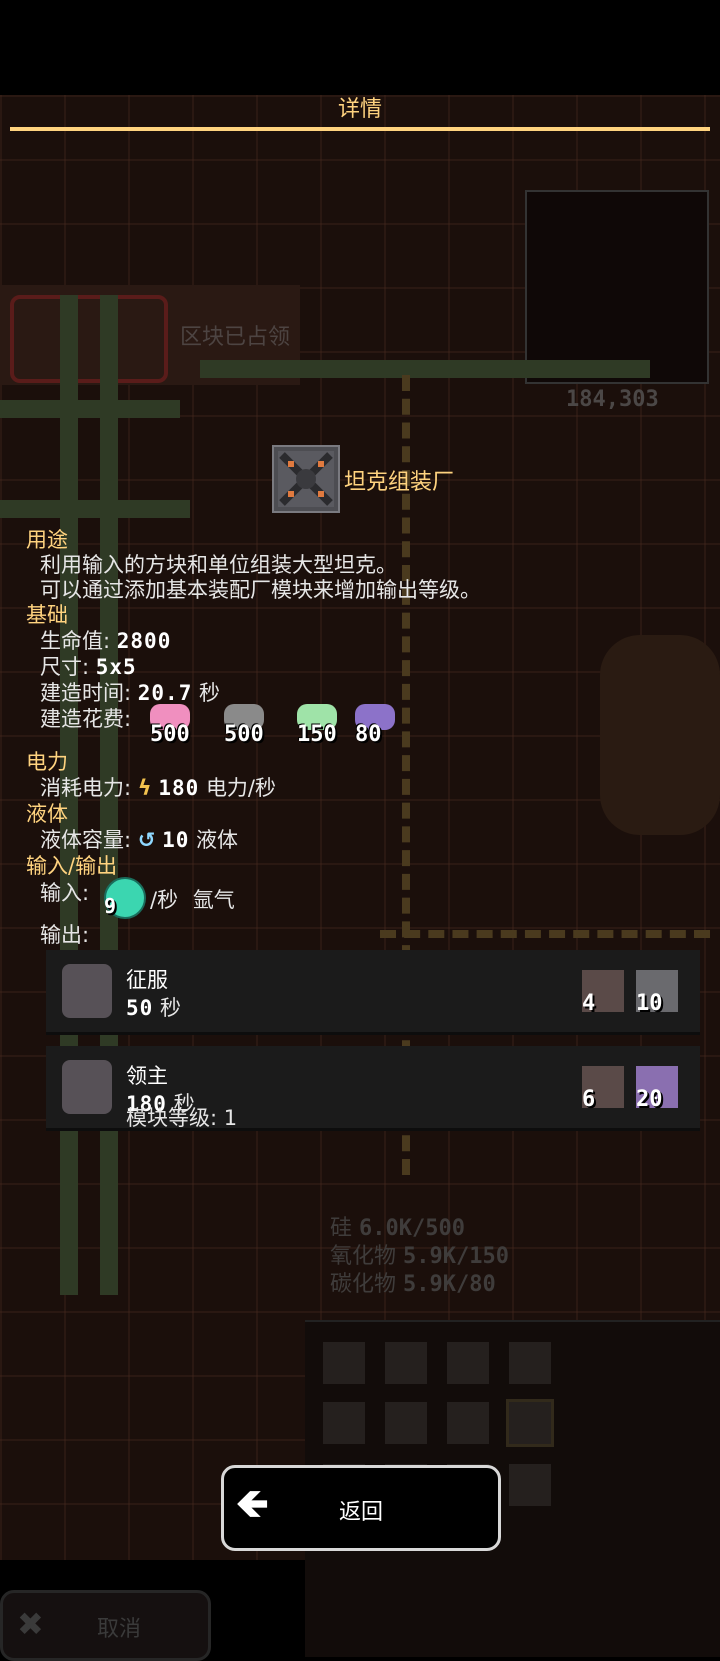 The width and height of the screenshot is (720, 1661). What do you see at coordinates (306, 479) in the screenshot?
I see `tank-assembler-icon` at bounding box center [306, 479].